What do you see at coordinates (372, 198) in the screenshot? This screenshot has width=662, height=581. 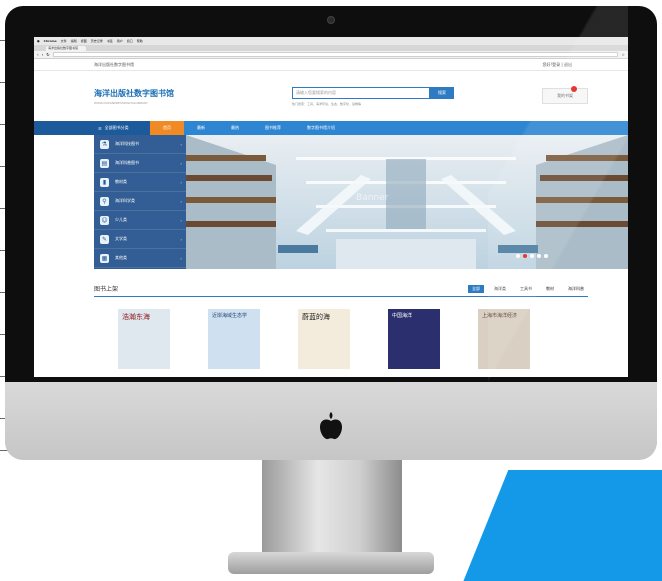 I see `banner-label: Banner` at bounding box center [372, 198].